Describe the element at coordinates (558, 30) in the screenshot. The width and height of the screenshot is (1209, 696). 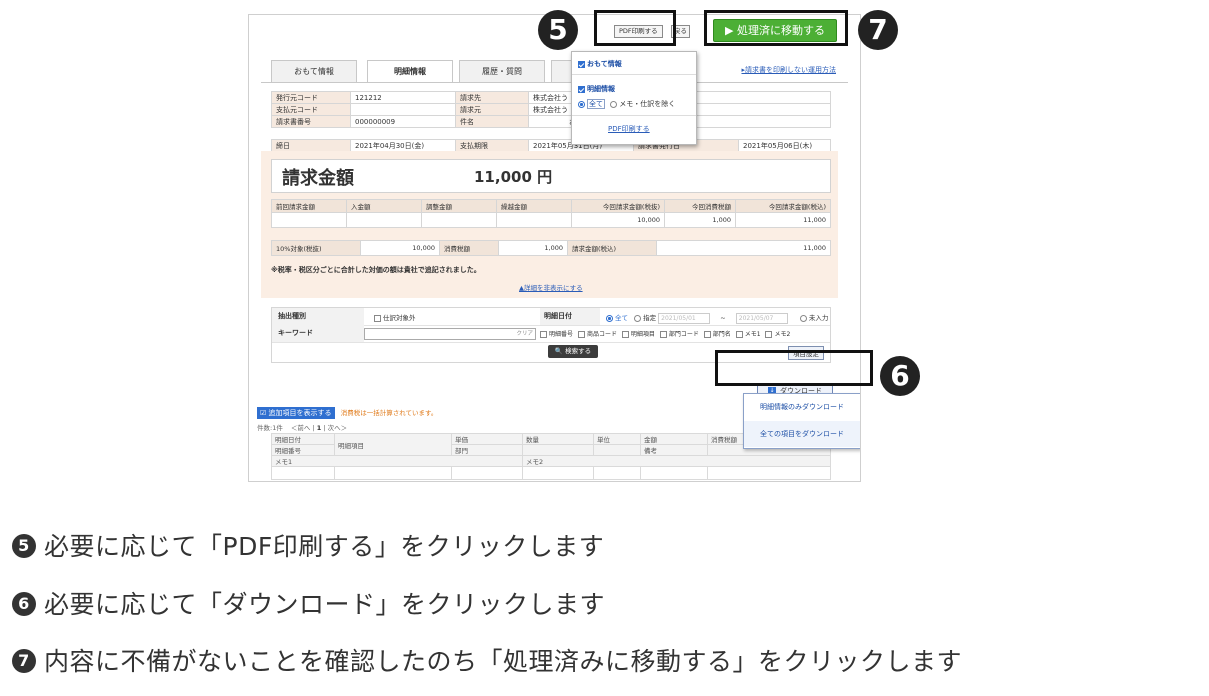
I see `step-badge-5: 5` at that location.